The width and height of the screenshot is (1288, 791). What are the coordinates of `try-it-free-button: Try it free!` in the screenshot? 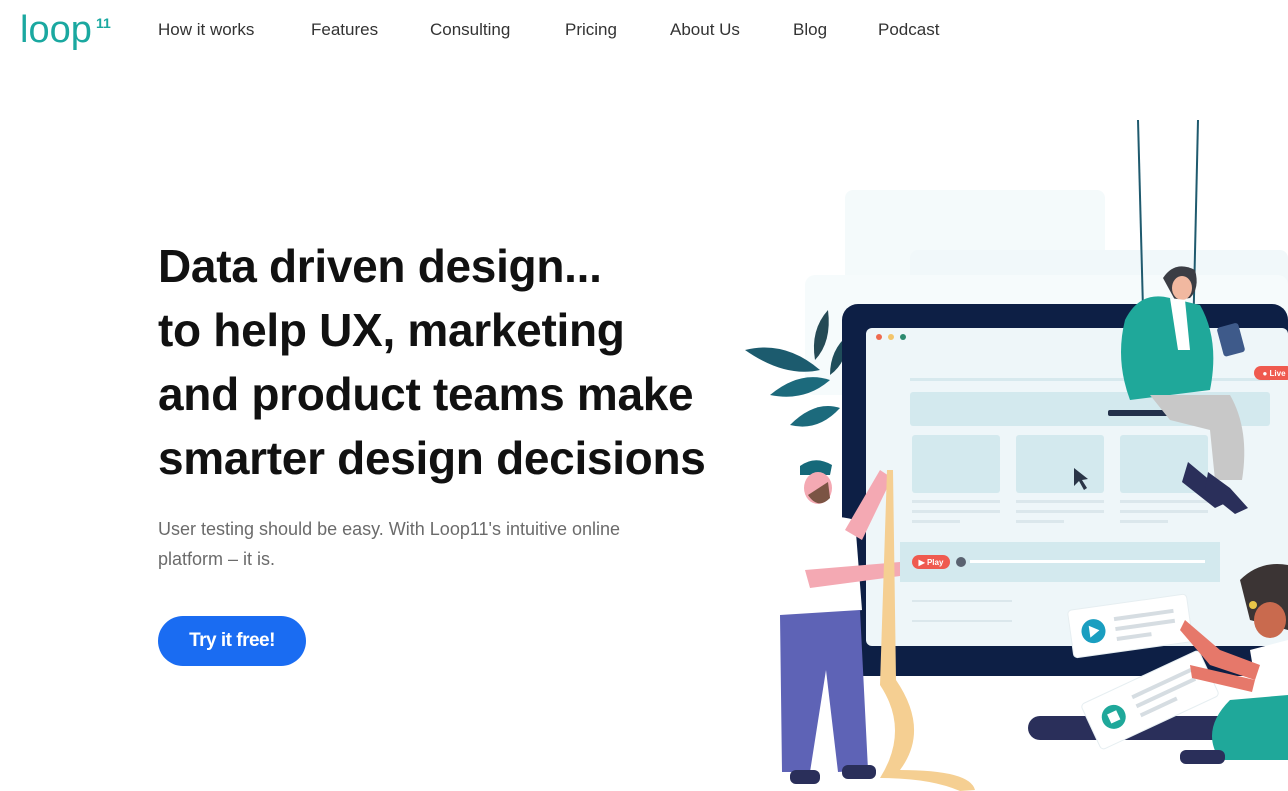 It's located at (232, 641).